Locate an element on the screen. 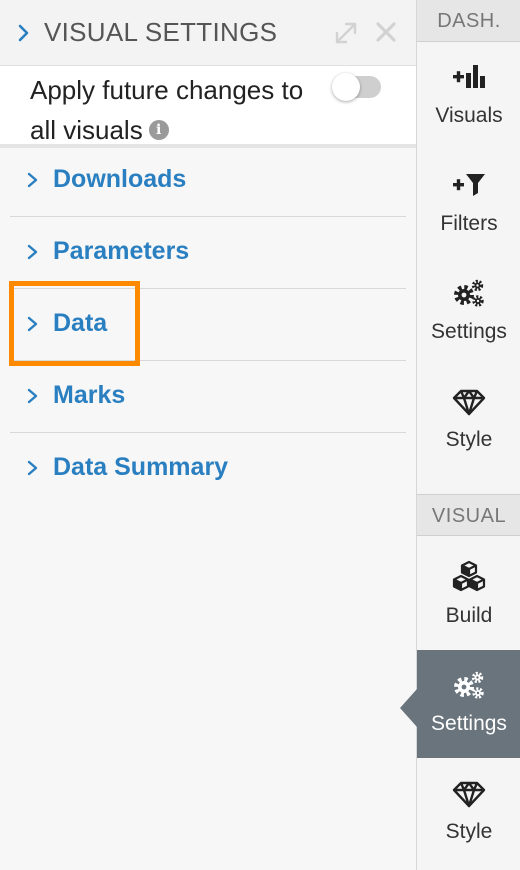 The height and width of the screenshot is (870, 520). close-icon is located at coordinates (386, 32).